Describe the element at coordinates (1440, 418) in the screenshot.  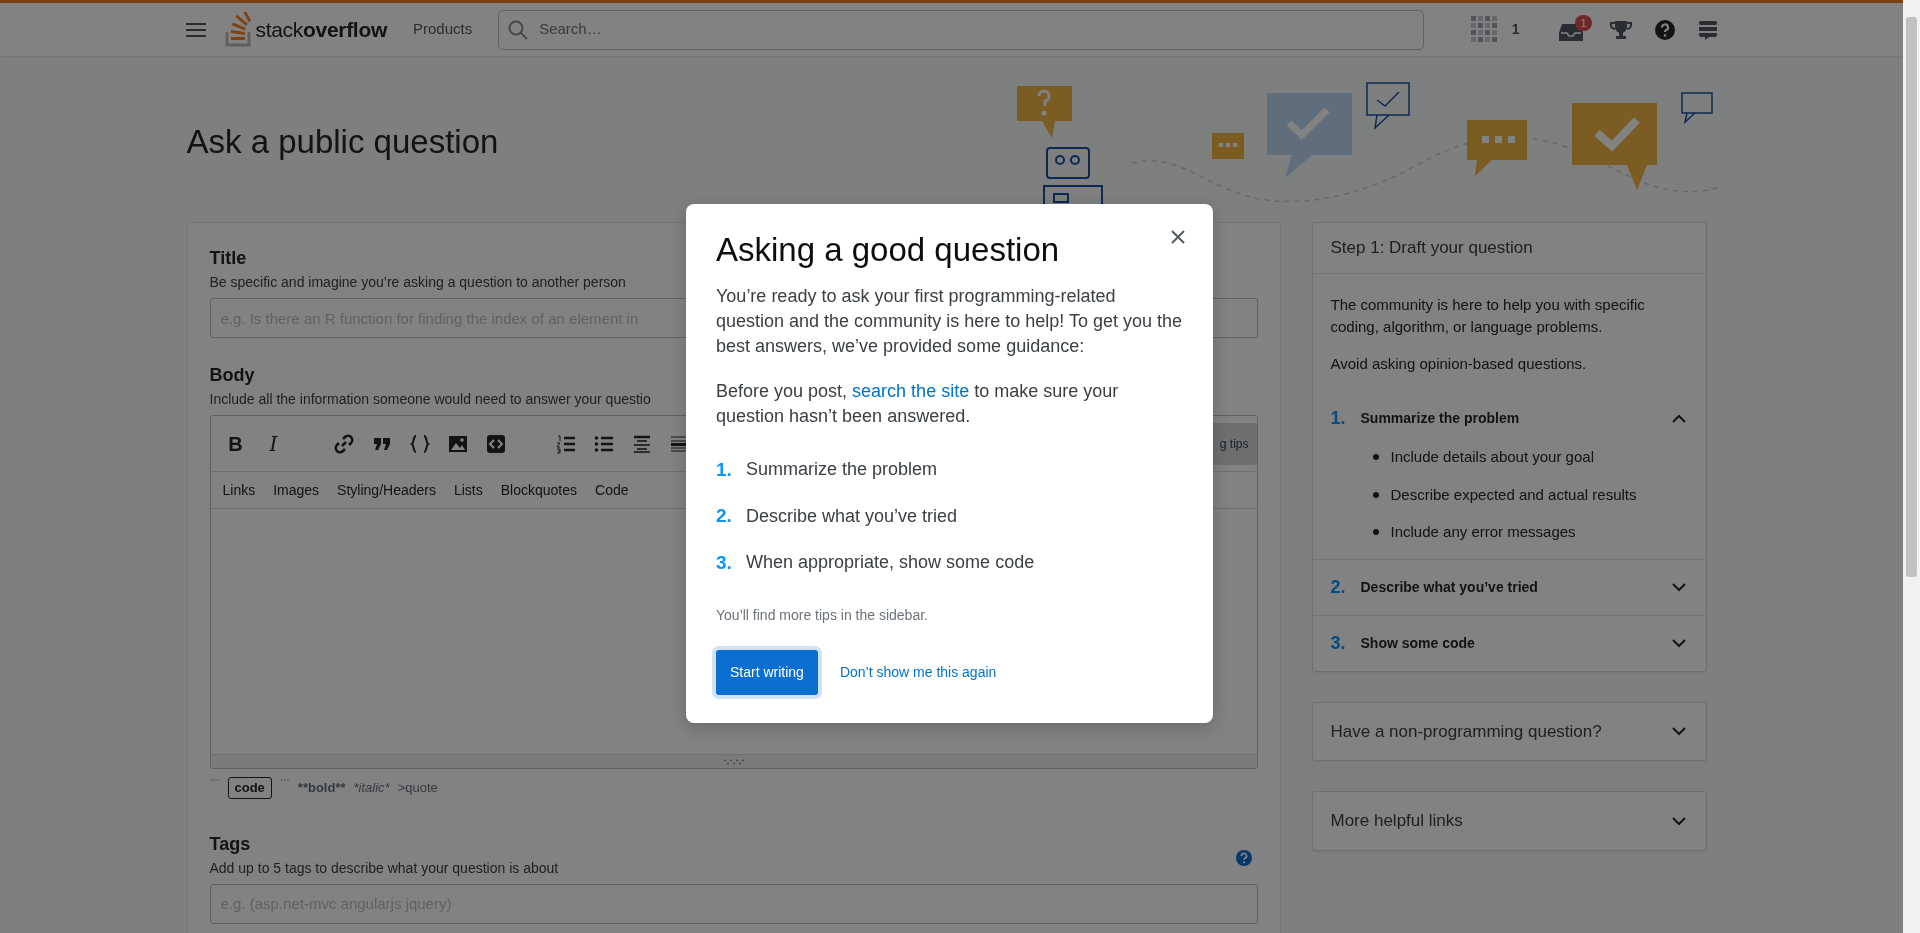
I see `step-title: Summarize the problem` at that location.